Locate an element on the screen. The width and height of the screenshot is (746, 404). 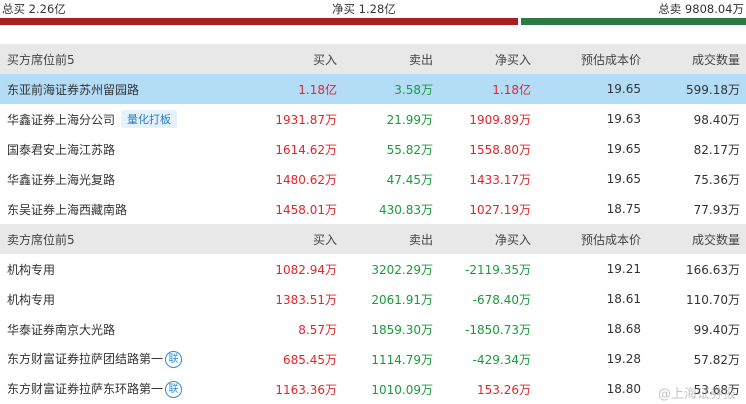
sell-amount: 3.58万 is located at coordinates (385, 89).